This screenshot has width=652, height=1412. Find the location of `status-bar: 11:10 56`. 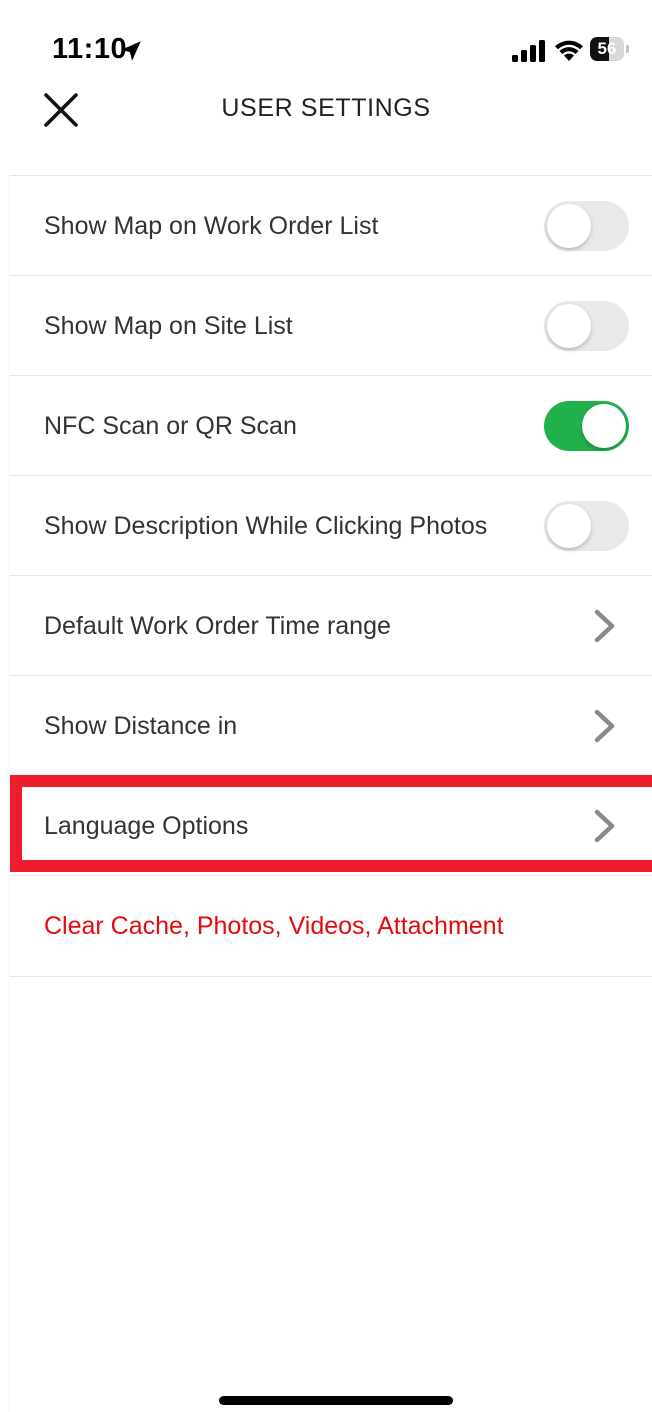

status-bar: 11:10 56 is located at coordinates (326, 45).